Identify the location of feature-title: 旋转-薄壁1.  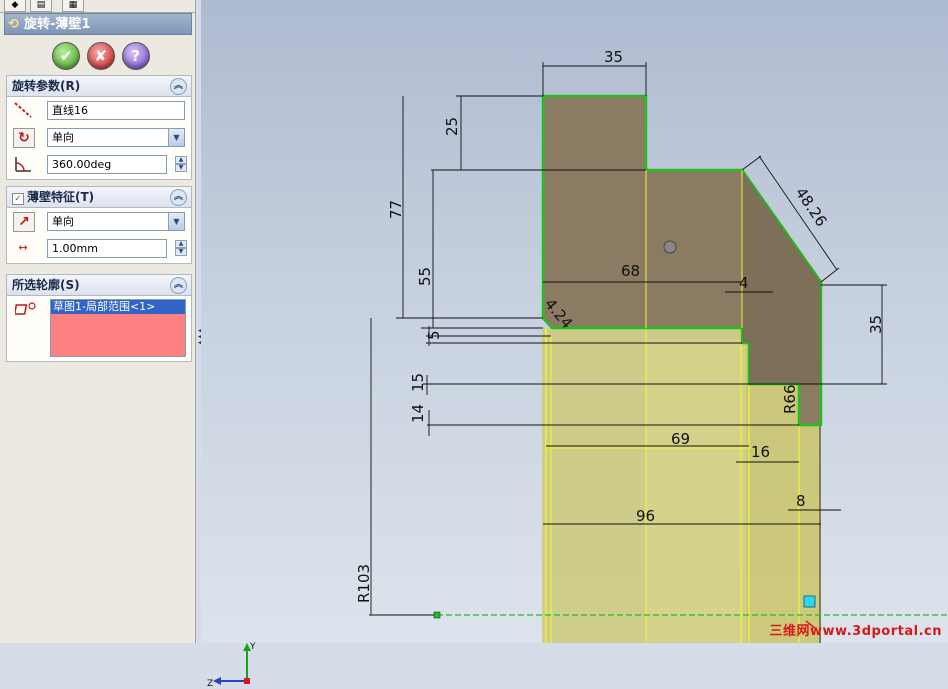
(57, 24).